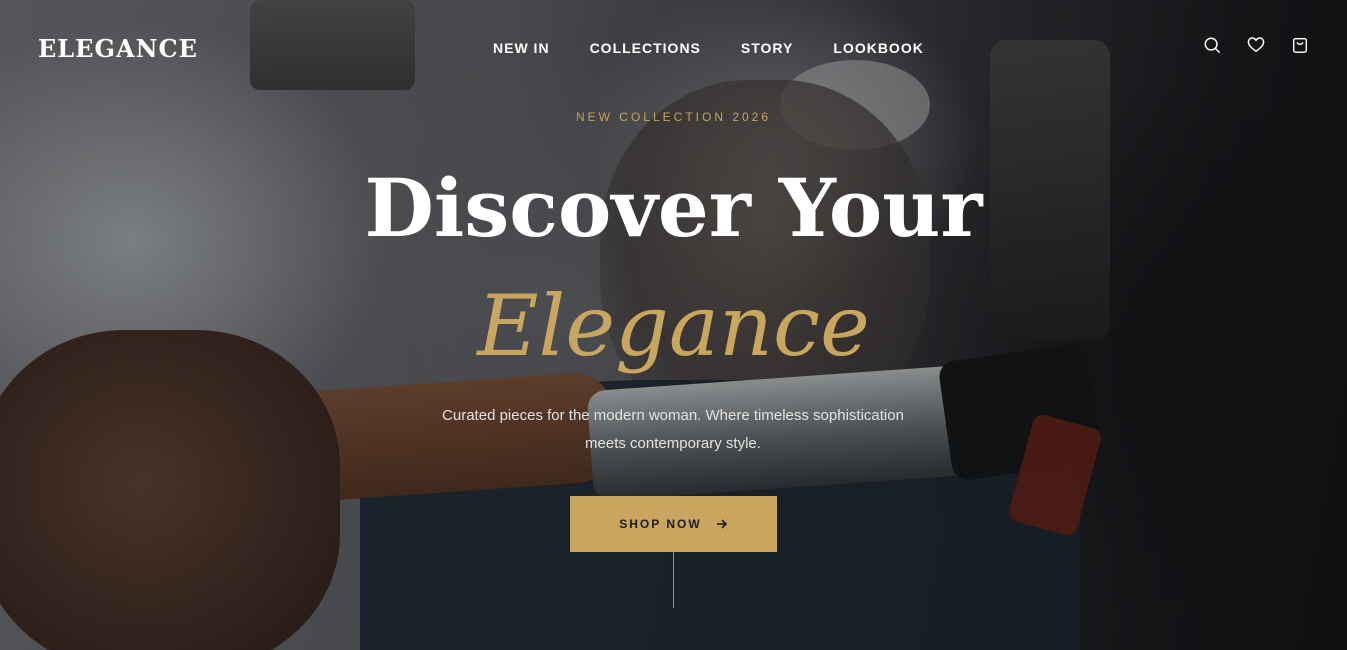 This screenshot has height=650, width=1347. I want to click on shop-now-label: SHOP NOW, so click(660, 524).